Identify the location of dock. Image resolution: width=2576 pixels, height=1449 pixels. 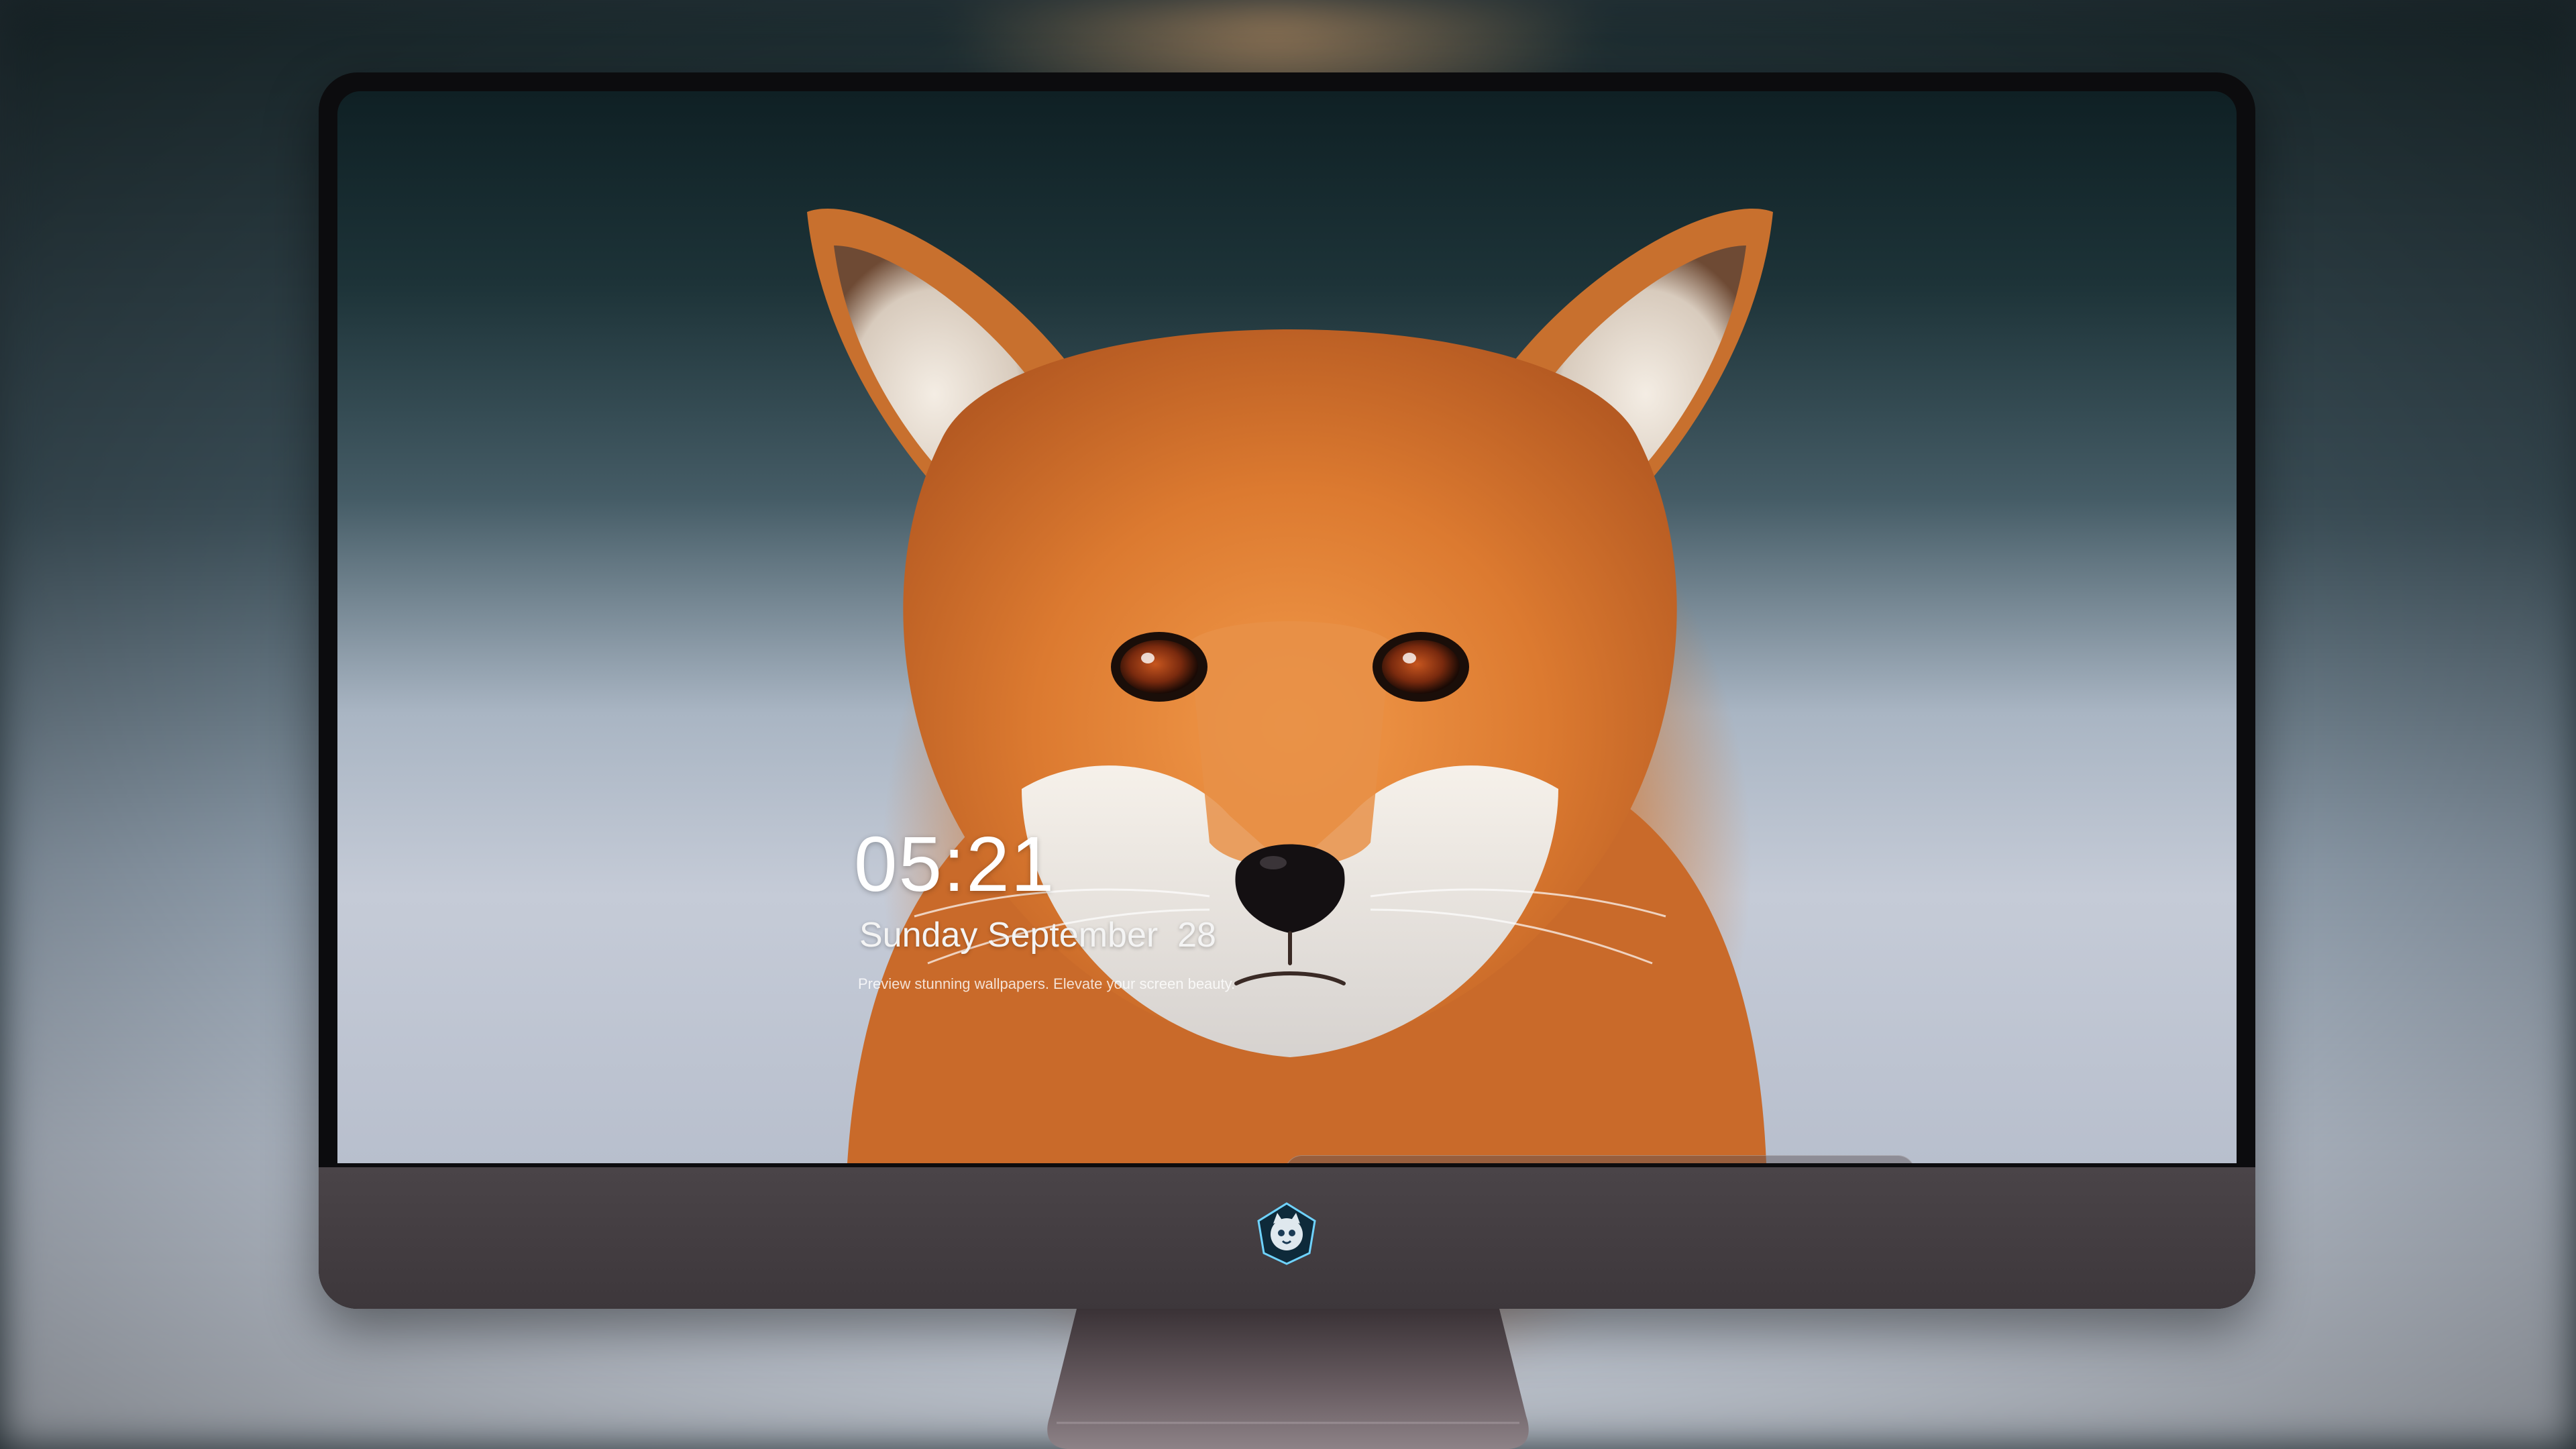
(1600, 1159).